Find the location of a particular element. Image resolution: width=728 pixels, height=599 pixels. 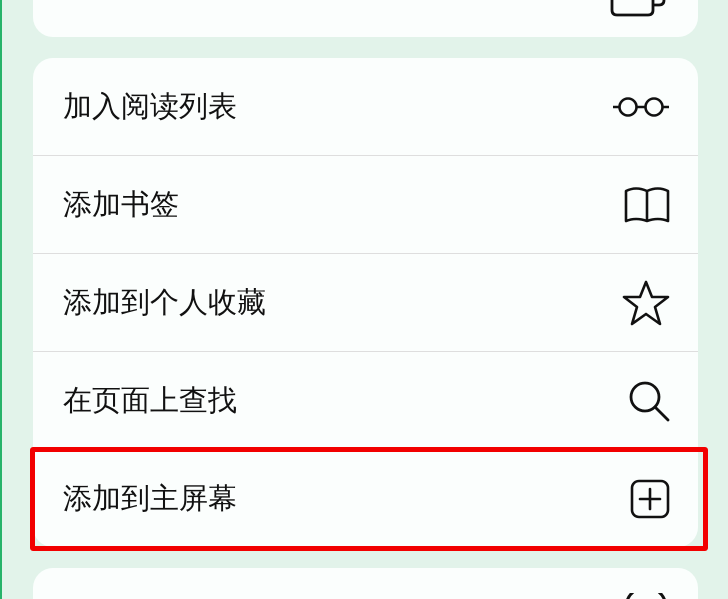

menu-item: 添加到个人收藏 is located at coordinates (365, 302).